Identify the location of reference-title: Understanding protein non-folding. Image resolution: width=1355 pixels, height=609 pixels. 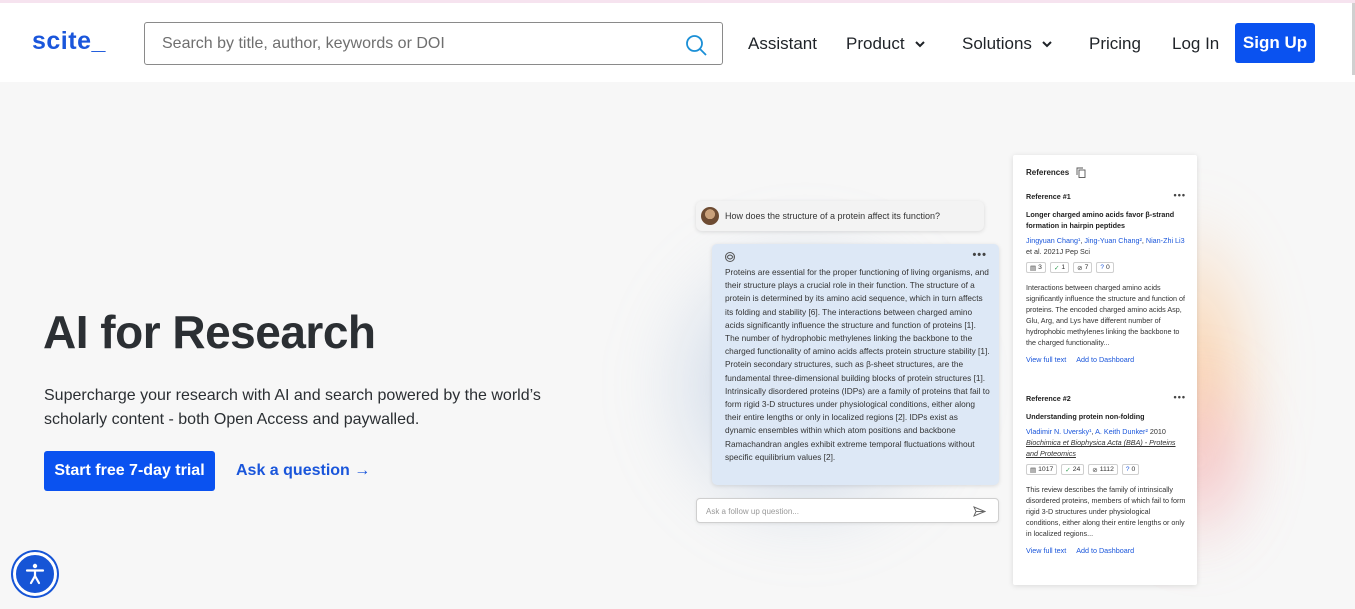
(1106, 416).